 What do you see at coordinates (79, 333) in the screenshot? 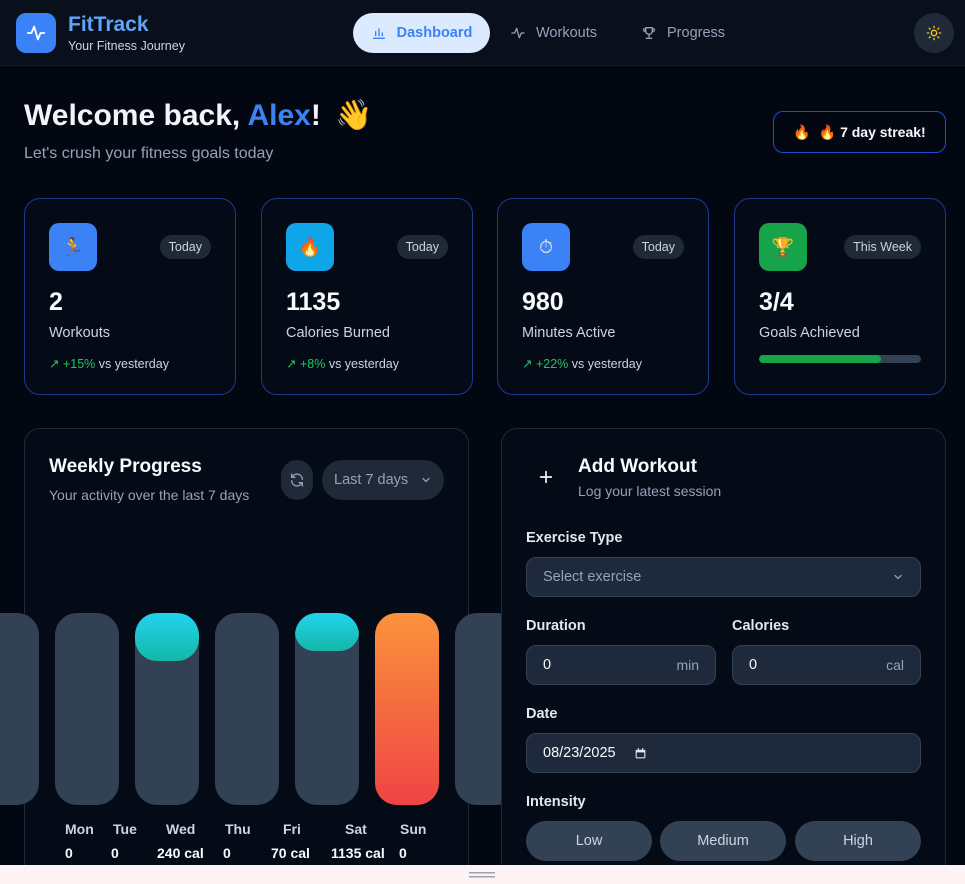
I see `stat-label: Workouts` at bounding box center [79, 333].